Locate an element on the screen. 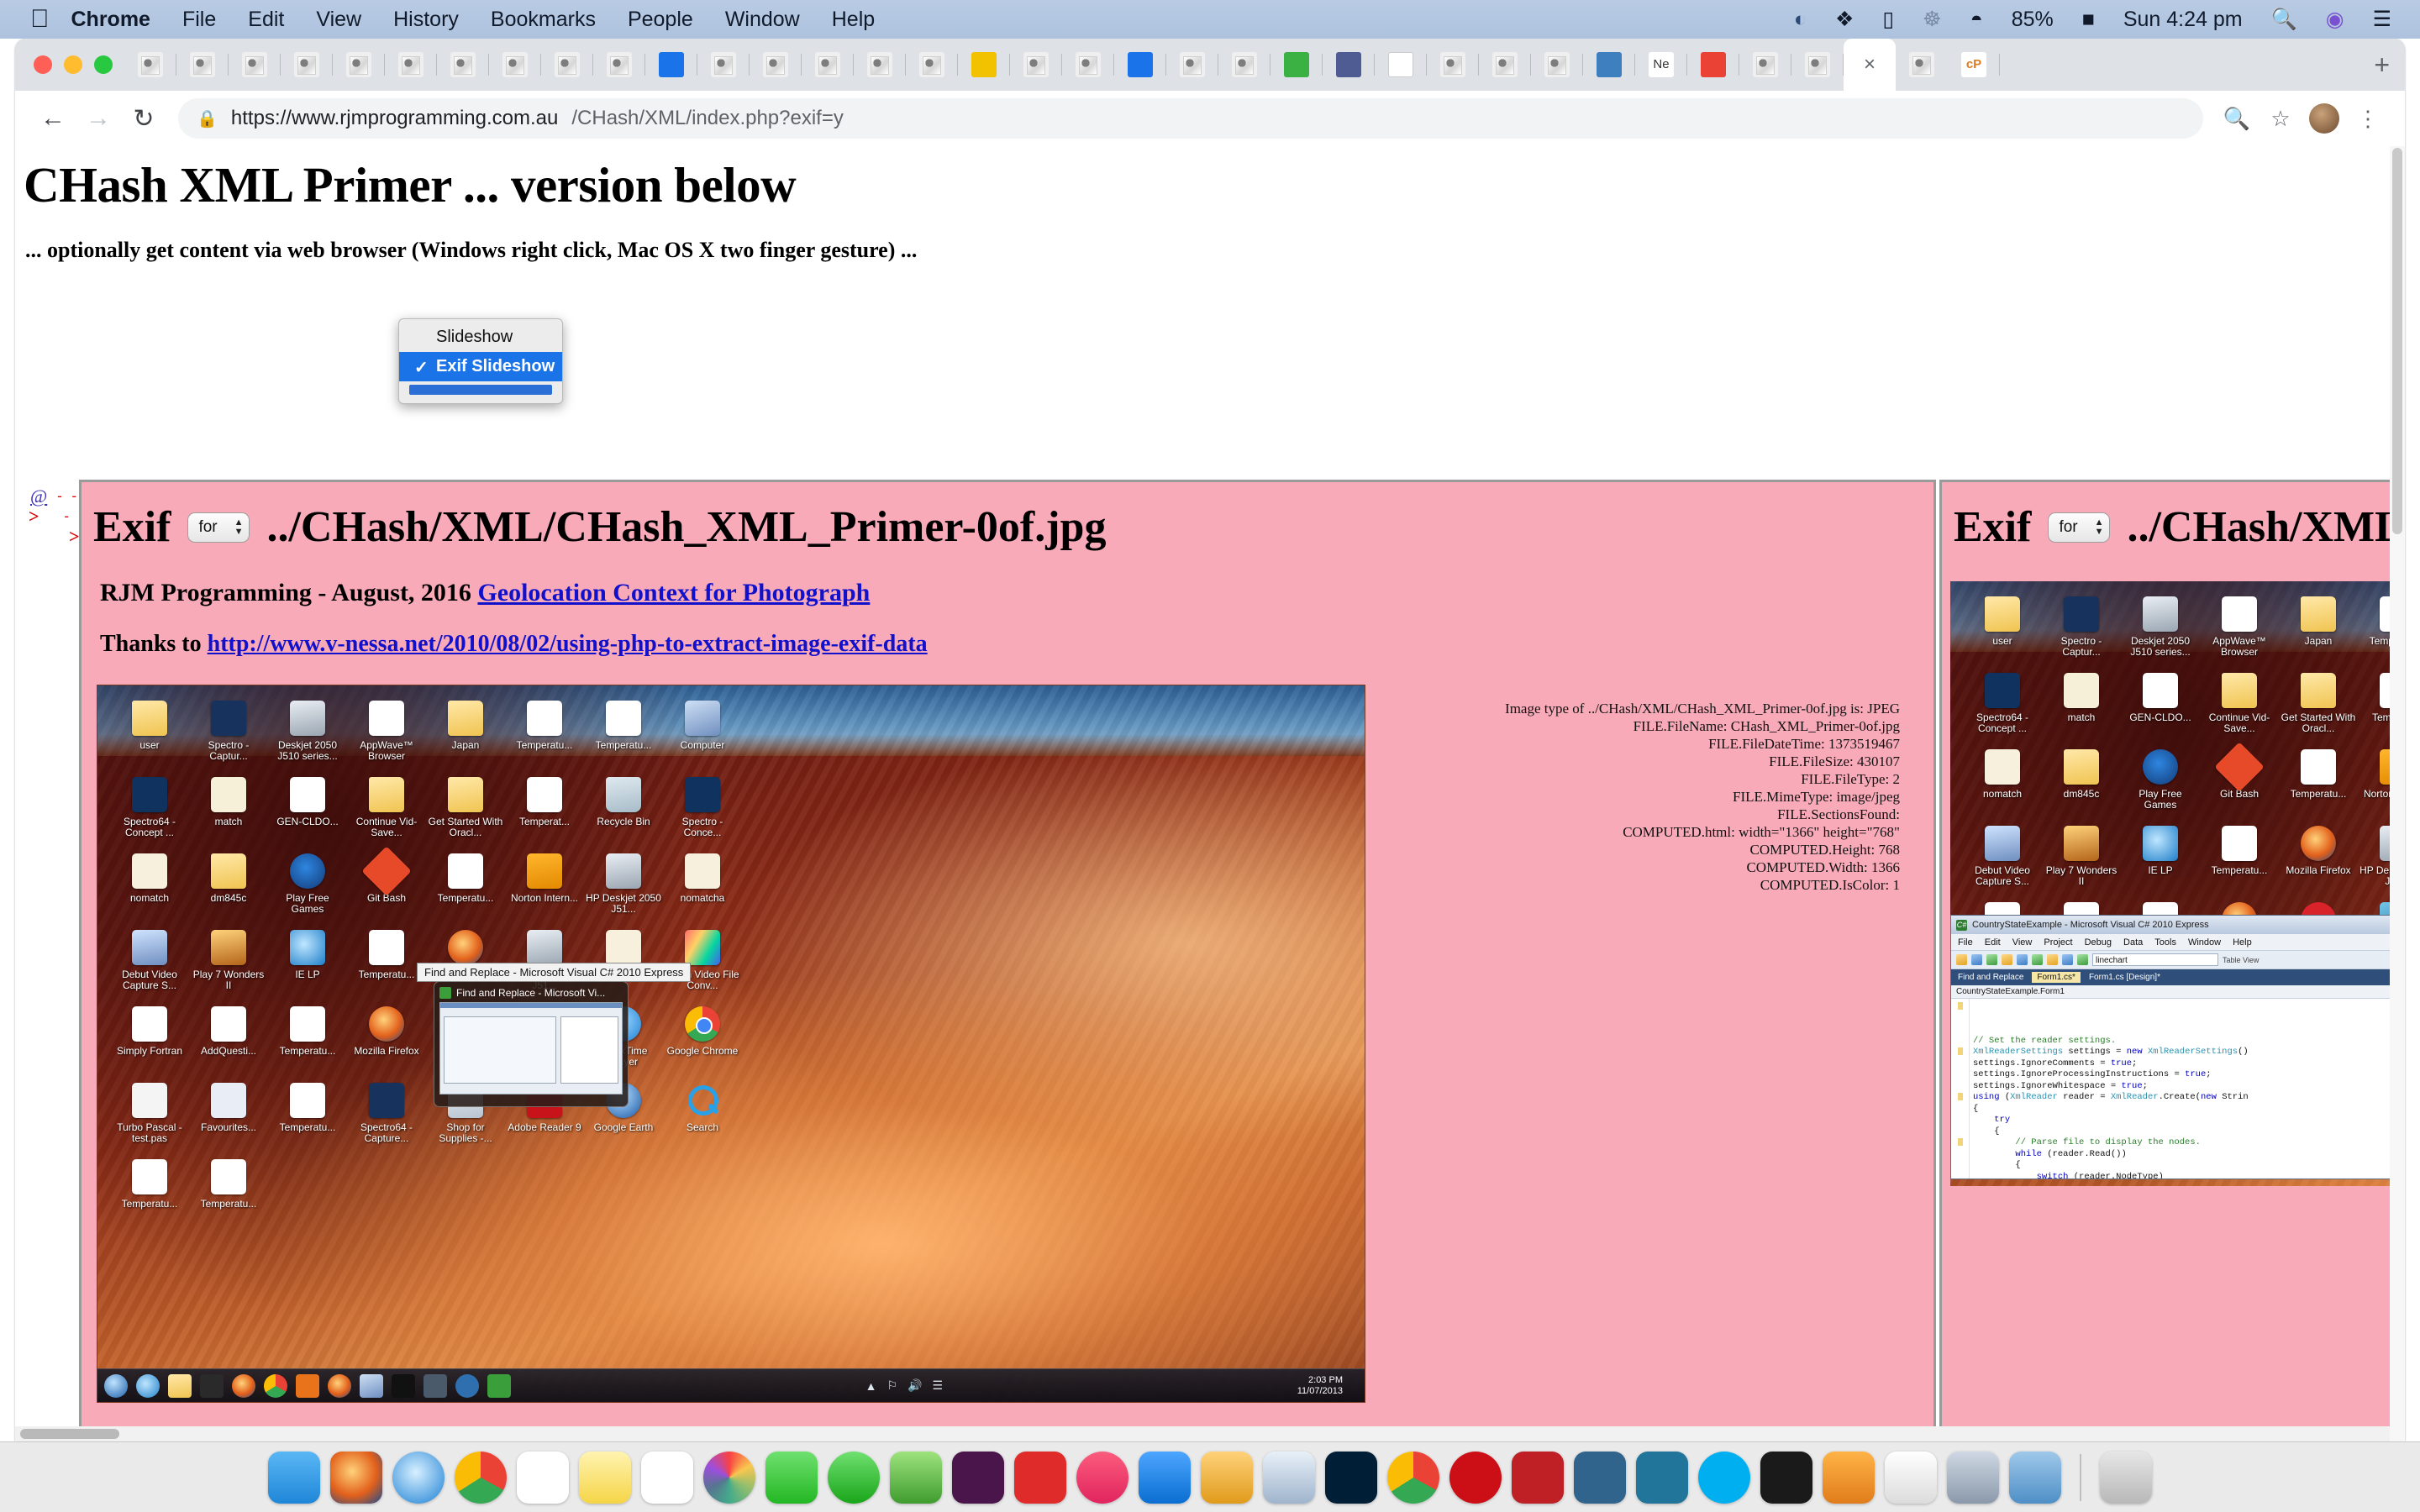 Image resolution: width=2420 pixels, height=1512 pixels. dock-item-photoshop is located at coordinates (1351, 1477).